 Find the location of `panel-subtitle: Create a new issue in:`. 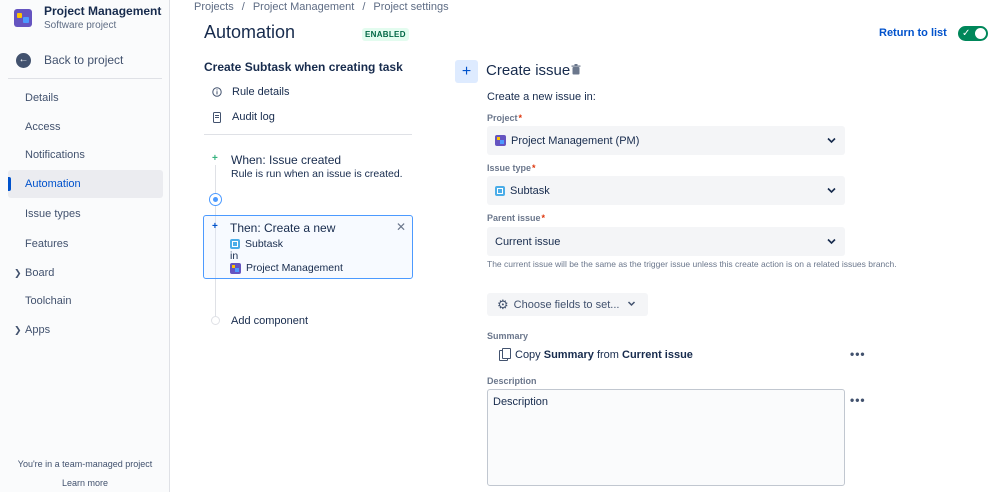

panel-subtitle: Create a new issue in: is located at coordinates (541, 97).